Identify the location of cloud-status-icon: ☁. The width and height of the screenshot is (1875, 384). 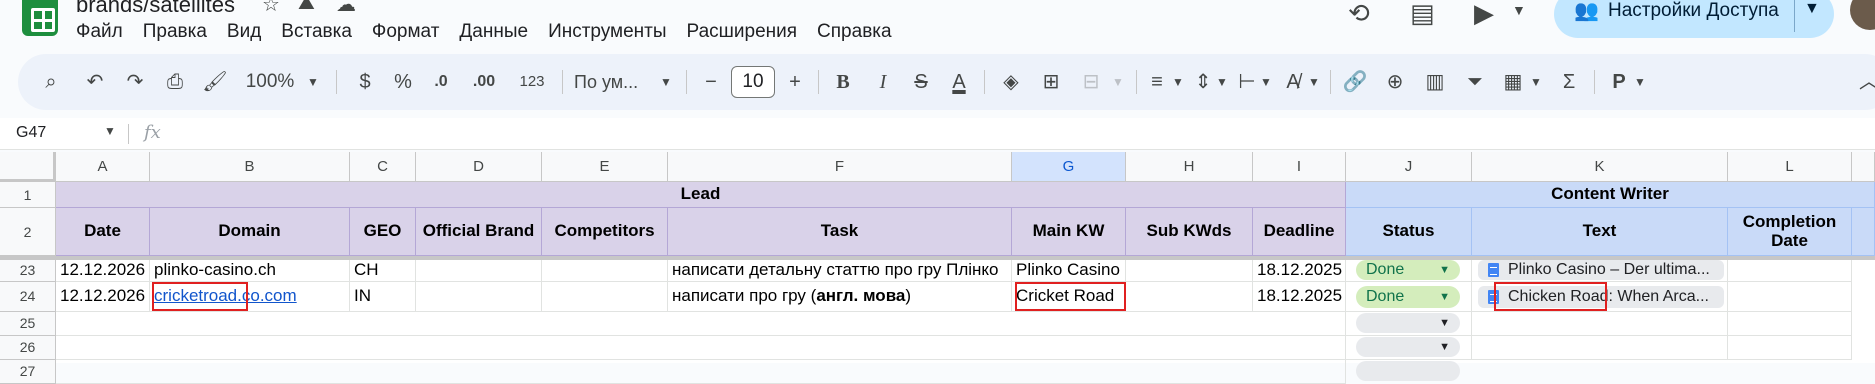
(346, 8).